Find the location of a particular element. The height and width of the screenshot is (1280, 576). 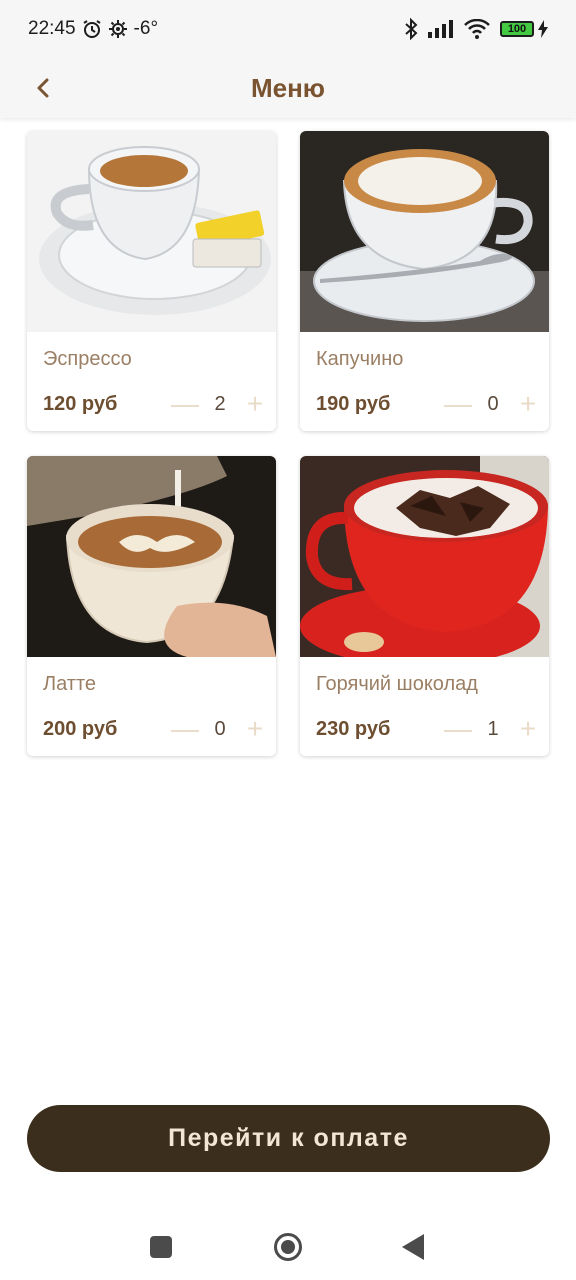

checkout-button: Перейти к оплате is located at coordinates (288, 1138).